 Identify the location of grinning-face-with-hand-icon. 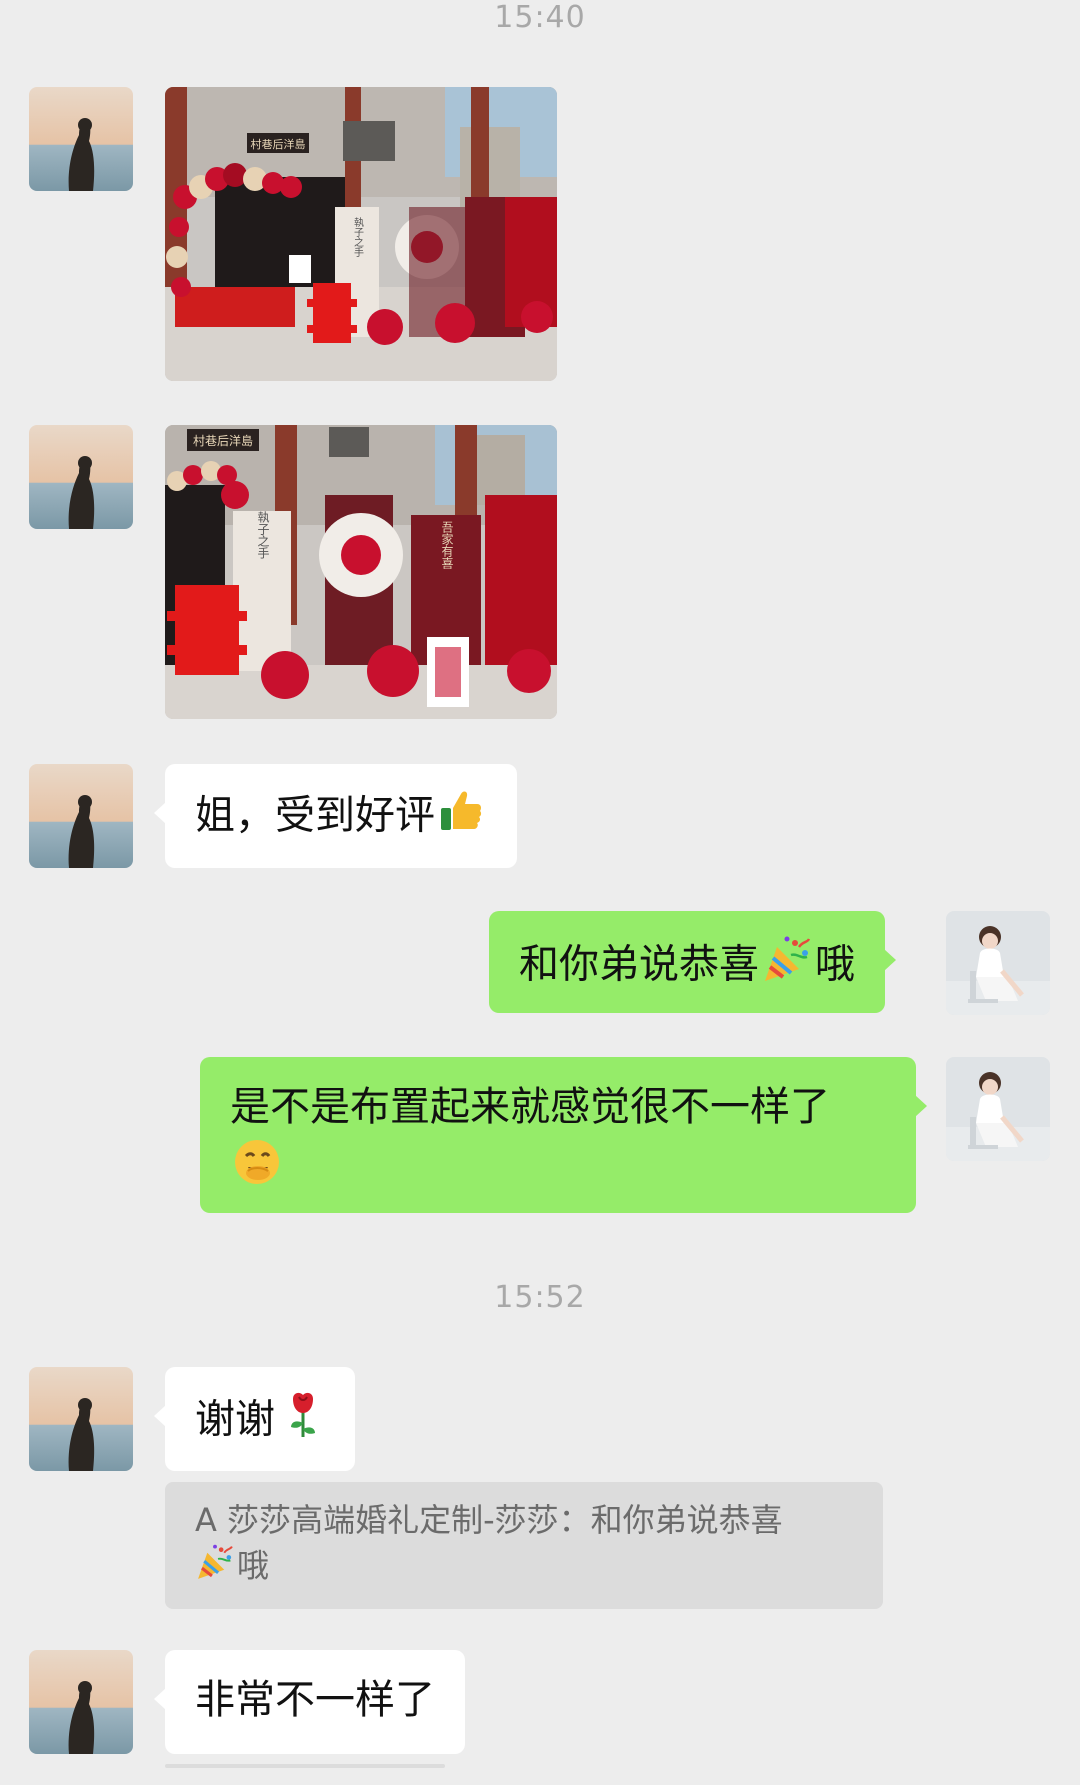
(257, 1169).